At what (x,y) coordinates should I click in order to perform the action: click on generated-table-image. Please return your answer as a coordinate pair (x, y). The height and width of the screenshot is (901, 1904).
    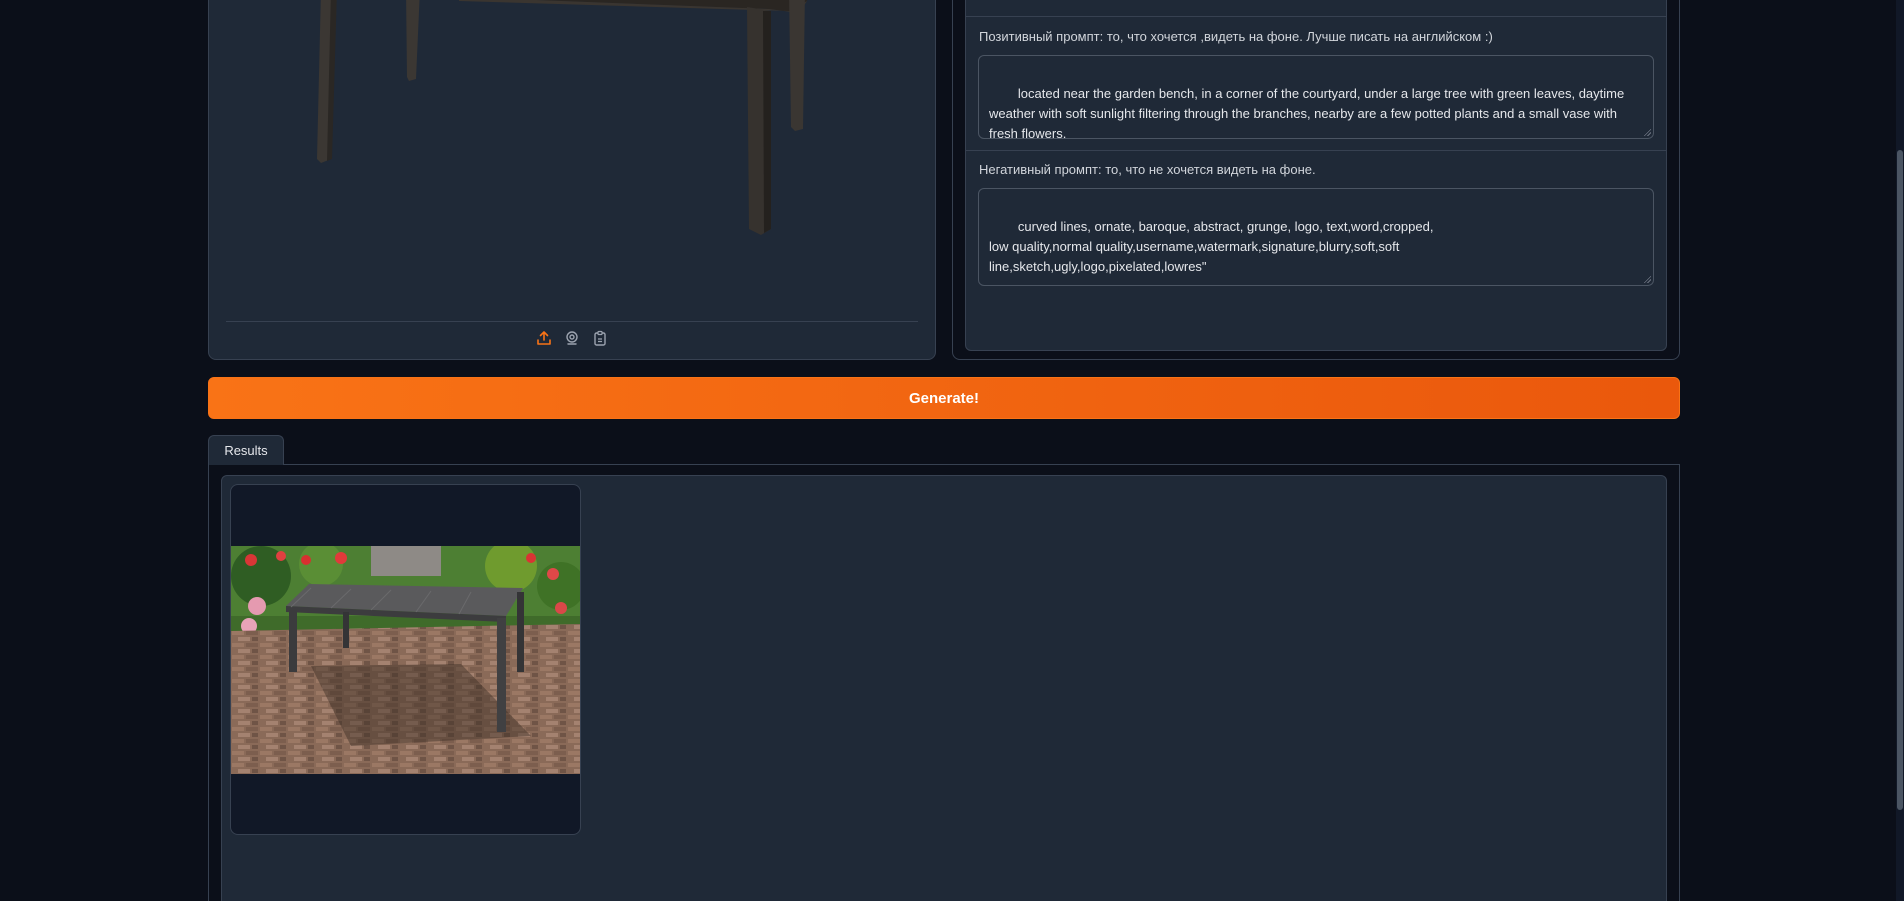
    Looking at the image, I should click on (405, 660).